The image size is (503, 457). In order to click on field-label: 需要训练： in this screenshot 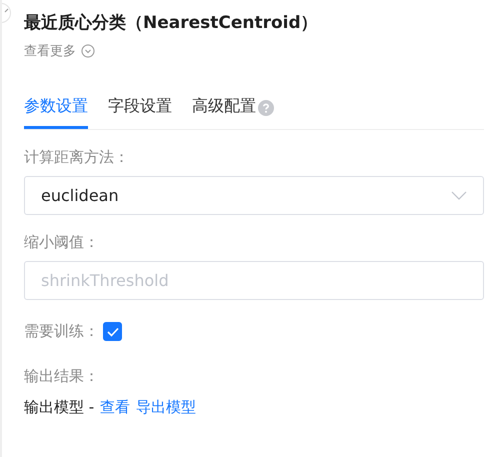, I will do `click(61, 331)`.